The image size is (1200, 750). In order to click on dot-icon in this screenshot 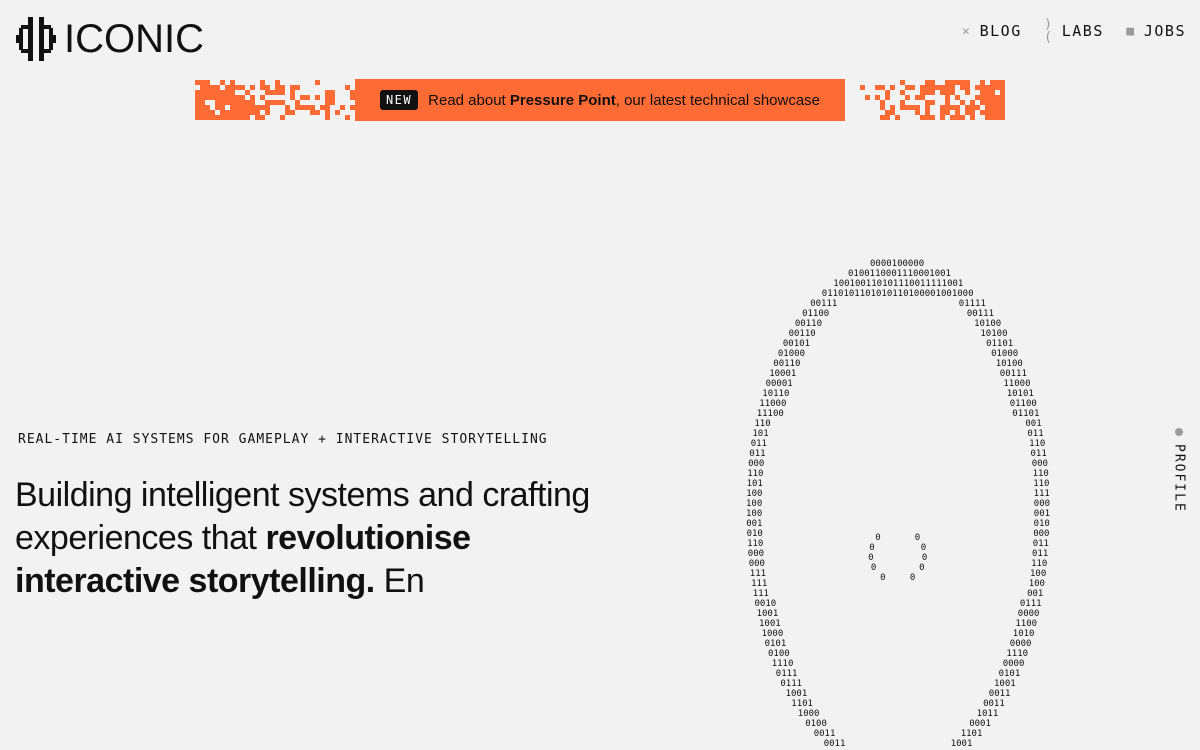, I will do `click(1179, 432)`.